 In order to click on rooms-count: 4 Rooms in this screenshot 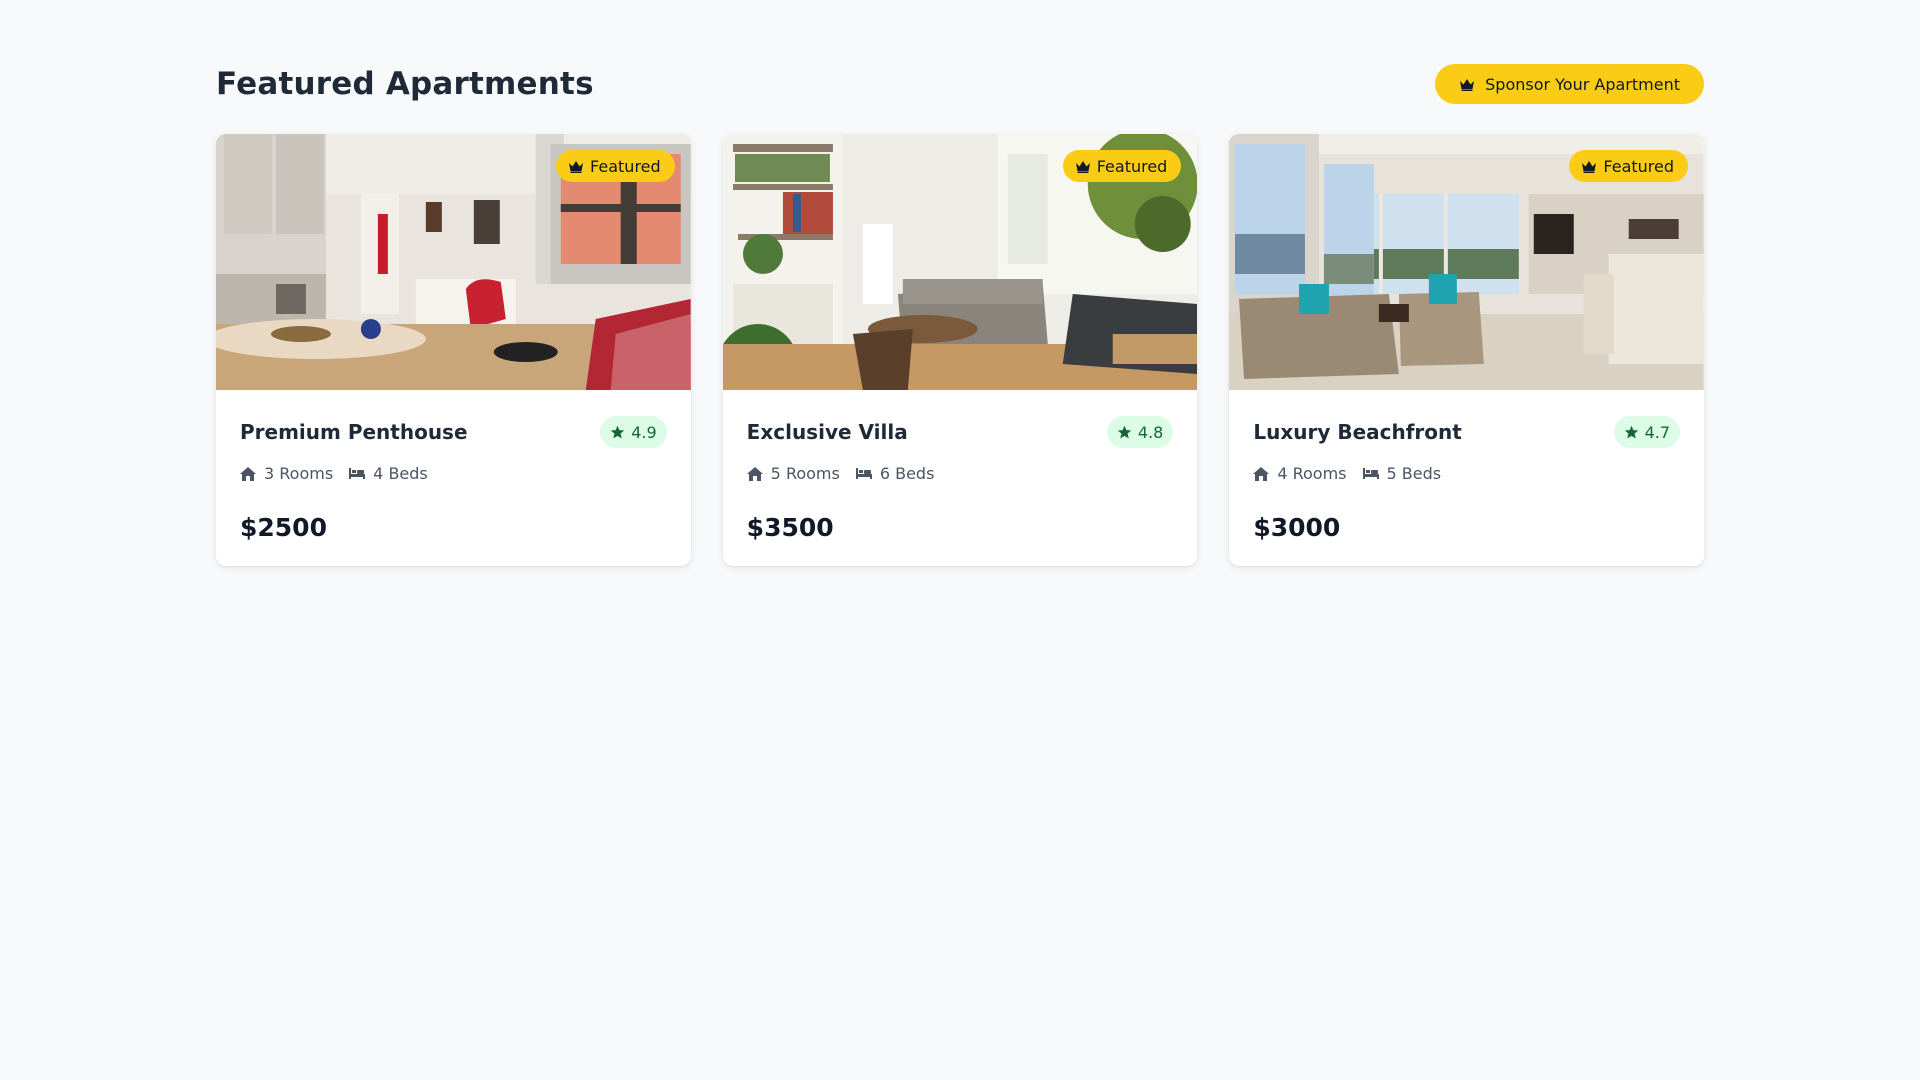, I will do `click(1312, 473)`.